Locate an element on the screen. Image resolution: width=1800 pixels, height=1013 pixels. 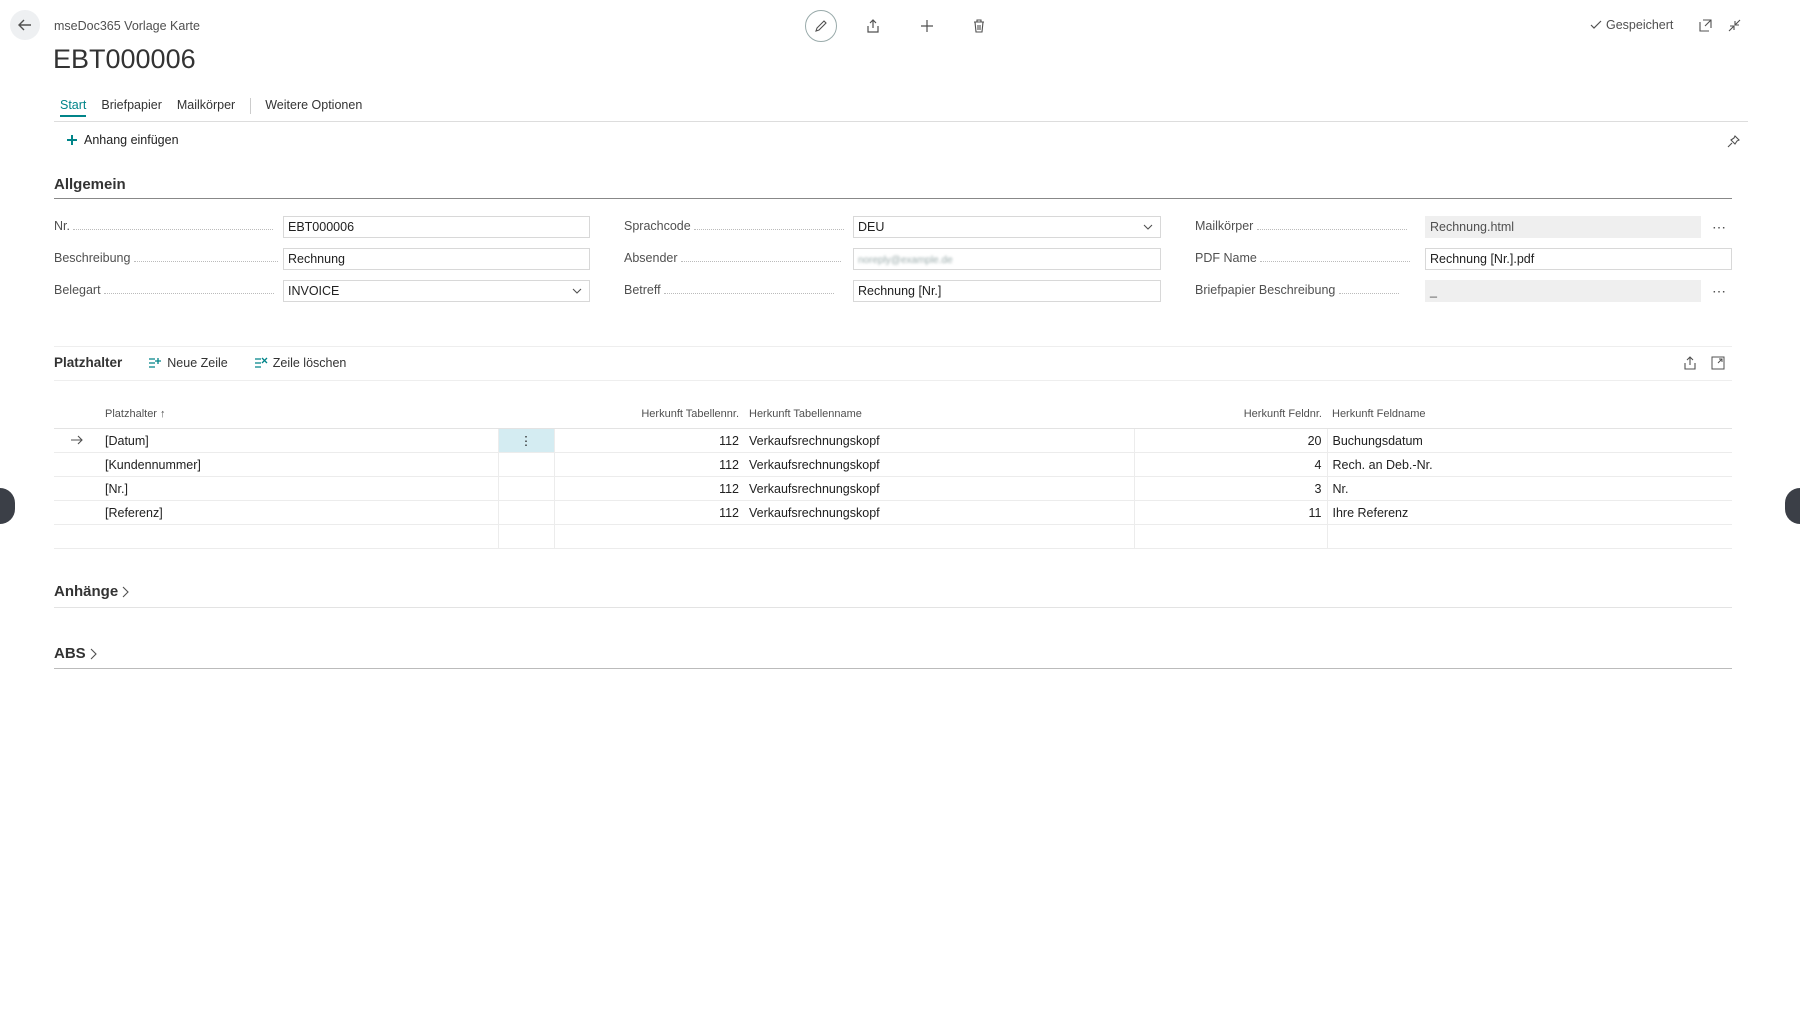
field-name-cell: Buchungsdatum is located at coordinates (1529, 440).